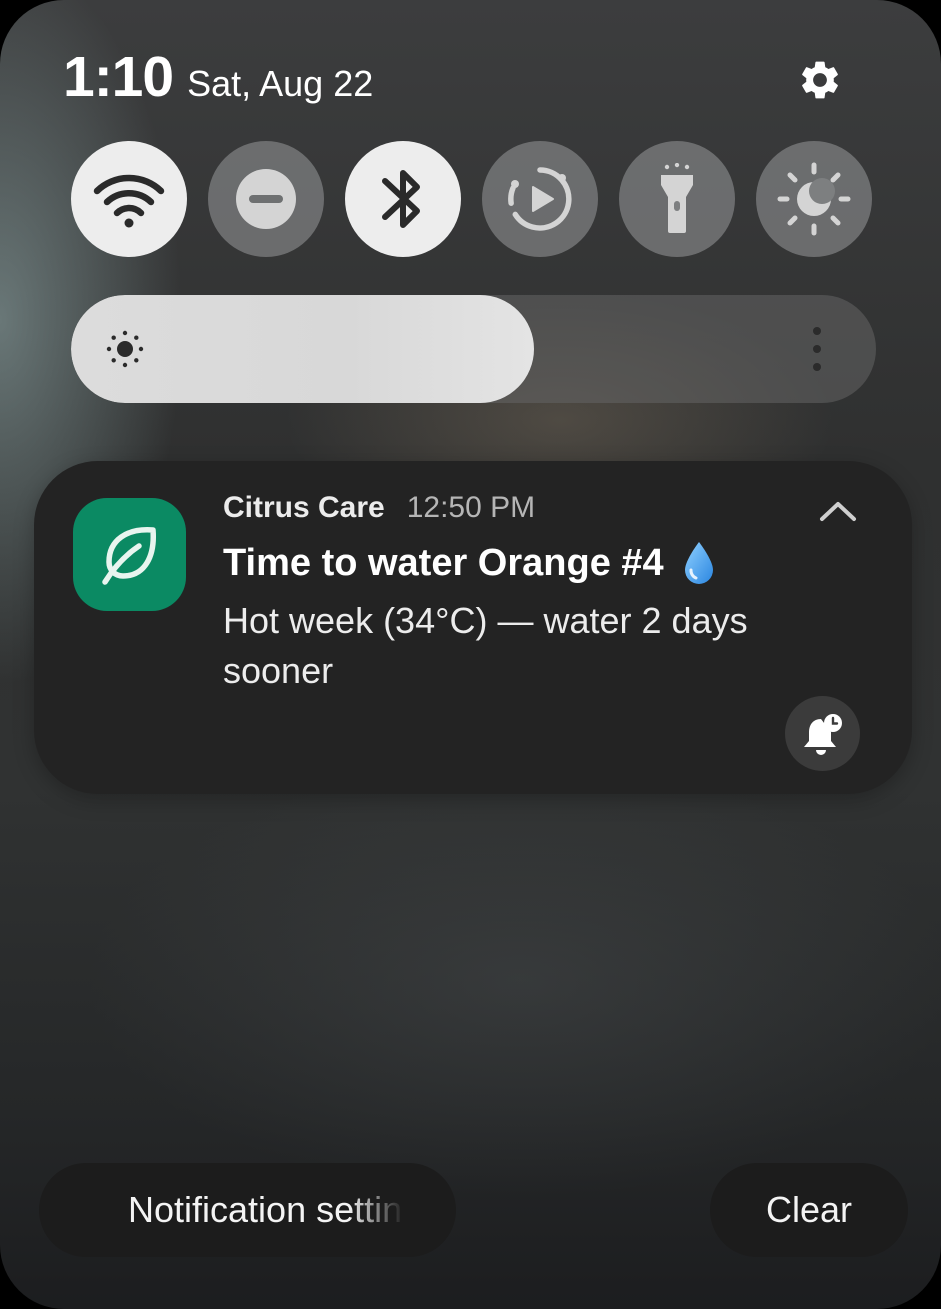 The image size is (941, 1309). Describe the element at coordinates (443, 562) in the screenshot. I see `notification-title-text: Time to water Orange #4` at that location.